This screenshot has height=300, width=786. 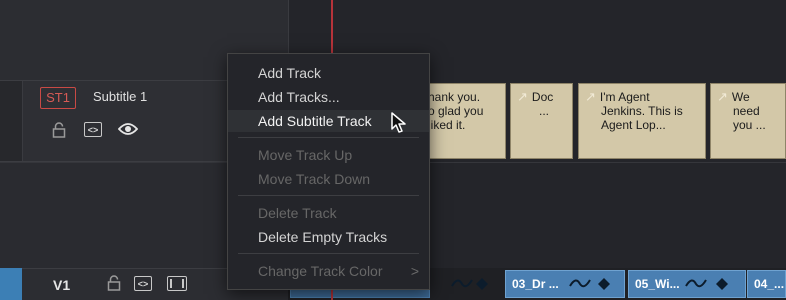 I want to click on film-frame, so click(x=177, y=283).